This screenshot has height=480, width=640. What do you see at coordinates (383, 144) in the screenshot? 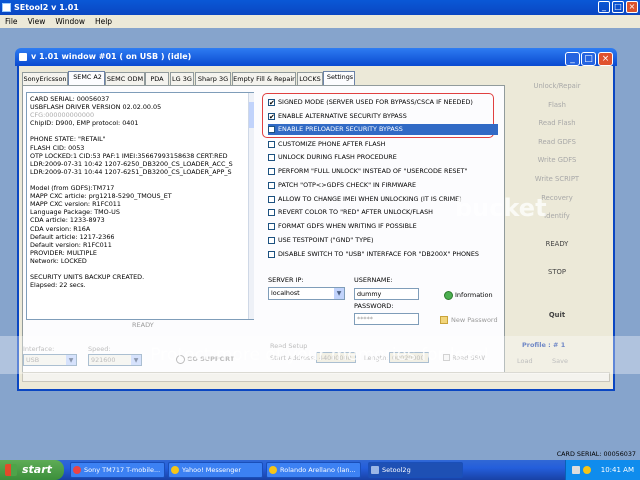
I see `setting-checkbox-row: CUSTOMIZE PHONE AFTER FLASH` at bounding box center [383, 144].